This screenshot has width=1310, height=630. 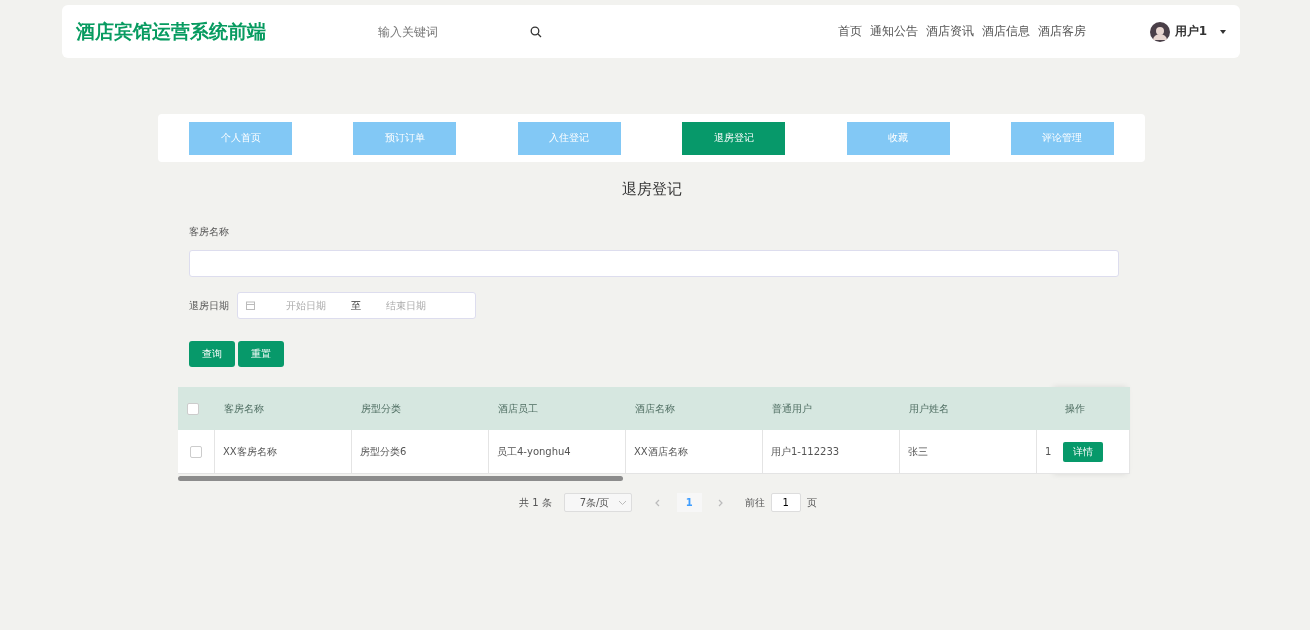 I want to click on column-header: 房型分类, so click(x=420, y=408).